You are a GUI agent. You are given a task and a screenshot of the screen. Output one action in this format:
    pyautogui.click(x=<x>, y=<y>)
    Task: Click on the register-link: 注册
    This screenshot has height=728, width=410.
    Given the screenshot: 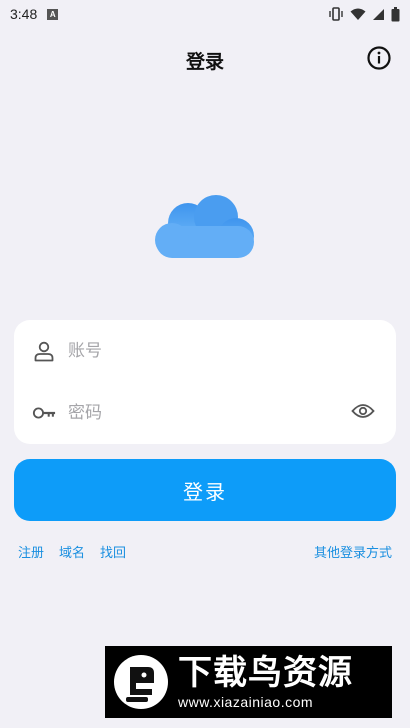 What is the action you would take?
    pyautogui.click(x=31, y=551)
    